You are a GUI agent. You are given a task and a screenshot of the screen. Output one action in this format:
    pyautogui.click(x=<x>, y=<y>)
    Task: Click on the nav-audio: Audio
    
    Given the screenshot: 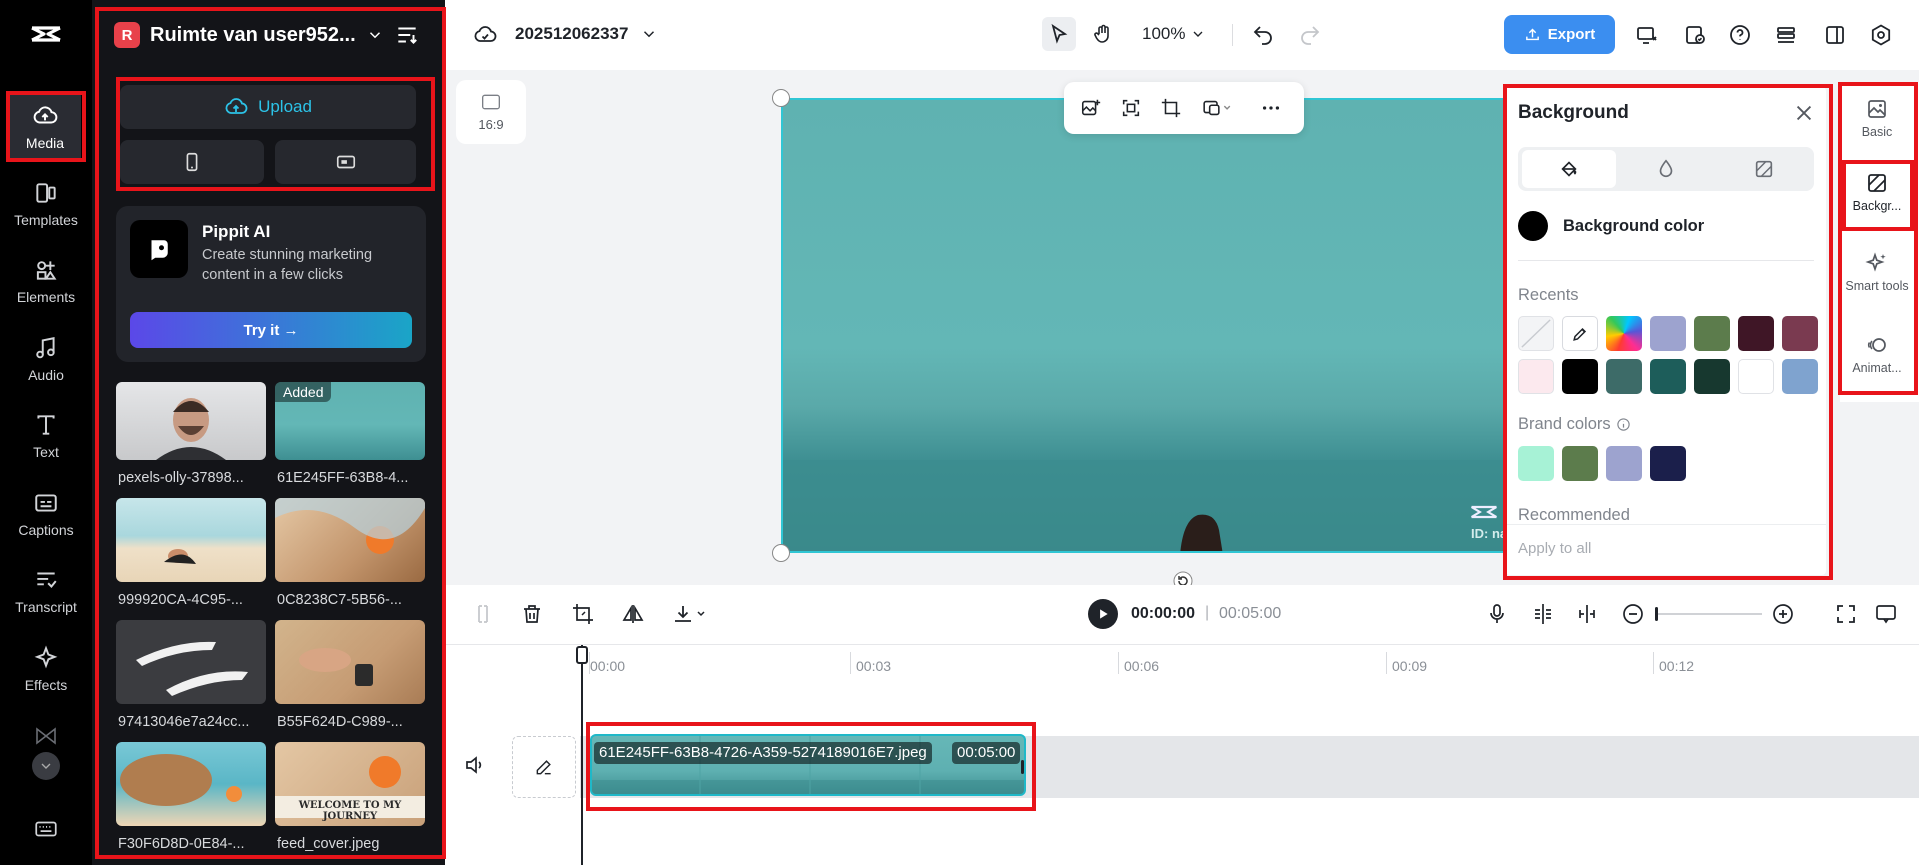 What is the action you would take?
    pyautogui.click(x=46, y=359)
    